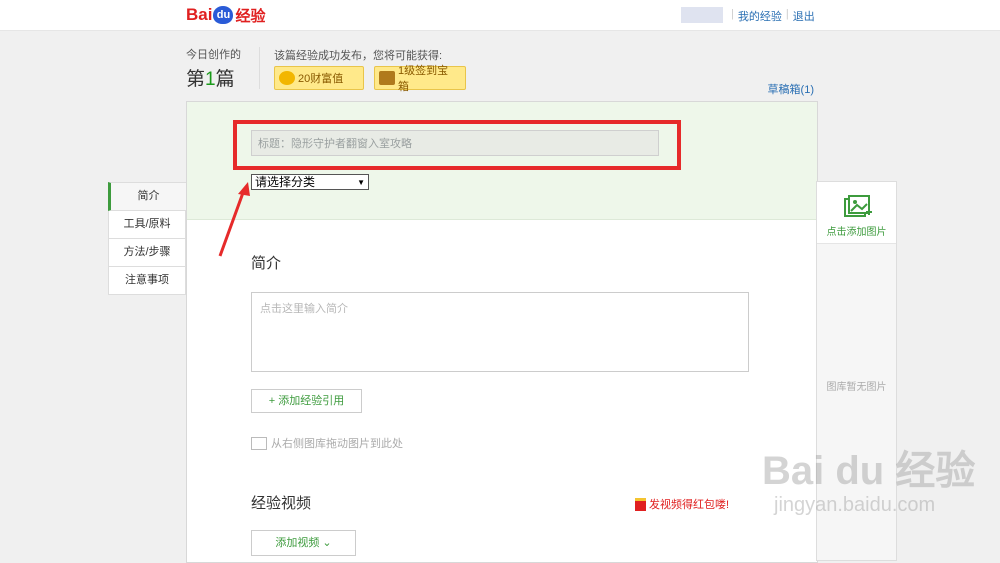 This screenshot has height=563, width=1000. I want to click on baidu-jingyan-logo: Bai du 经验, so click(225, 15).